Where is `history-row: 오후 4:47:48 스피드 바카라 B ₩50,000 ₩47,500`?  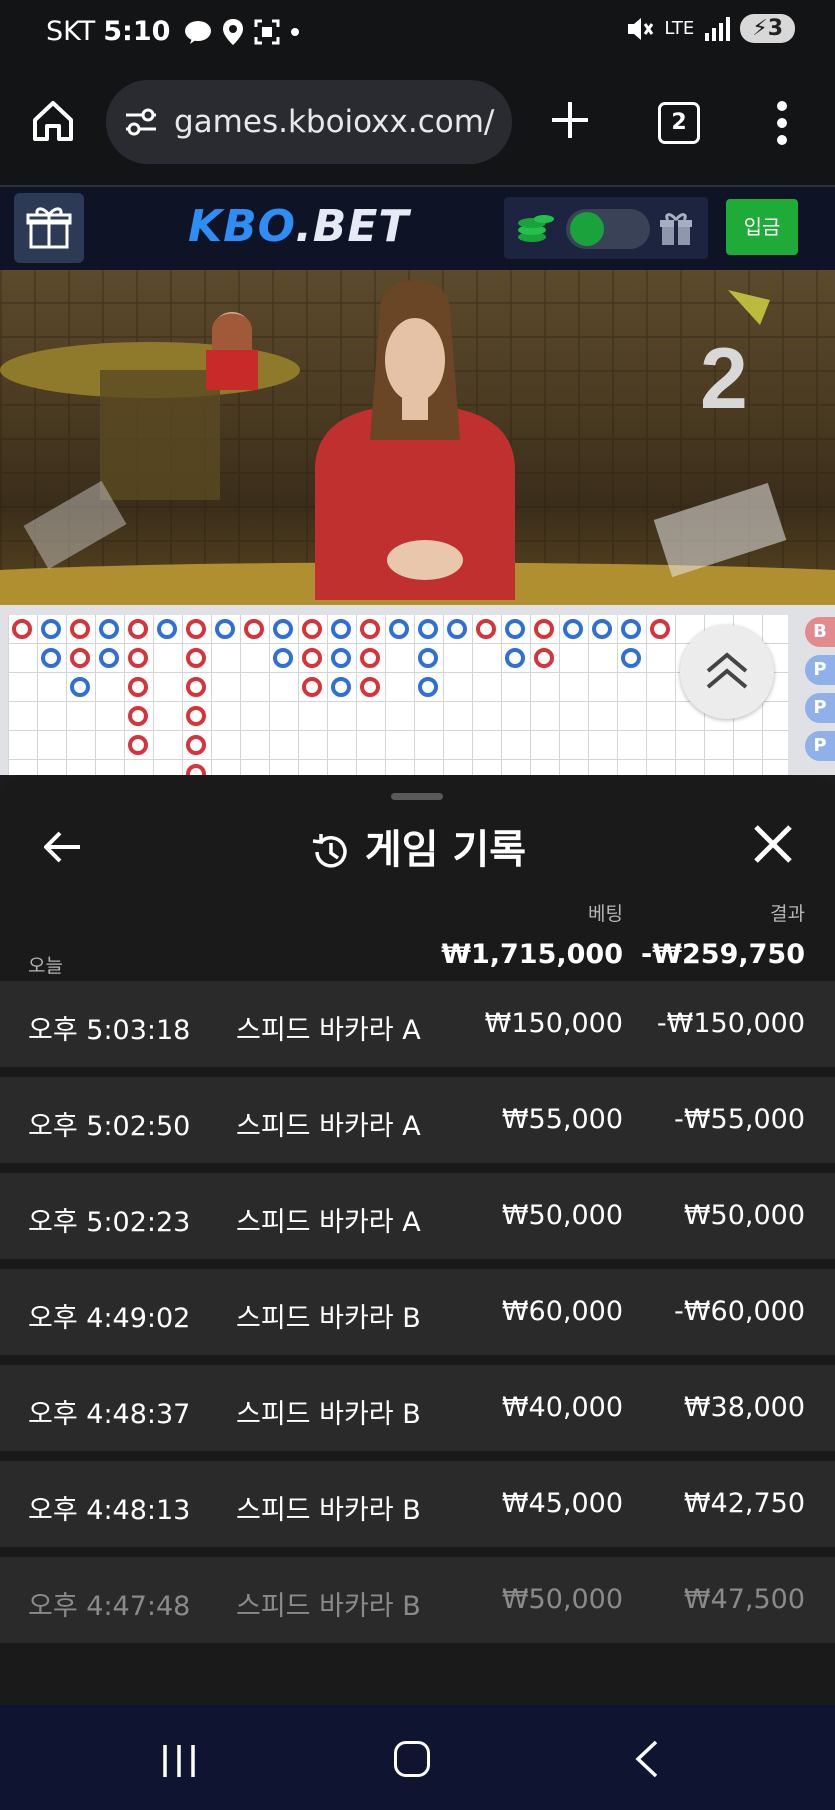
history-row: 오후 4:47:48 스피드 바카라 B ₩50,000 ₩47,500 is located at coordinates (417, 1600).